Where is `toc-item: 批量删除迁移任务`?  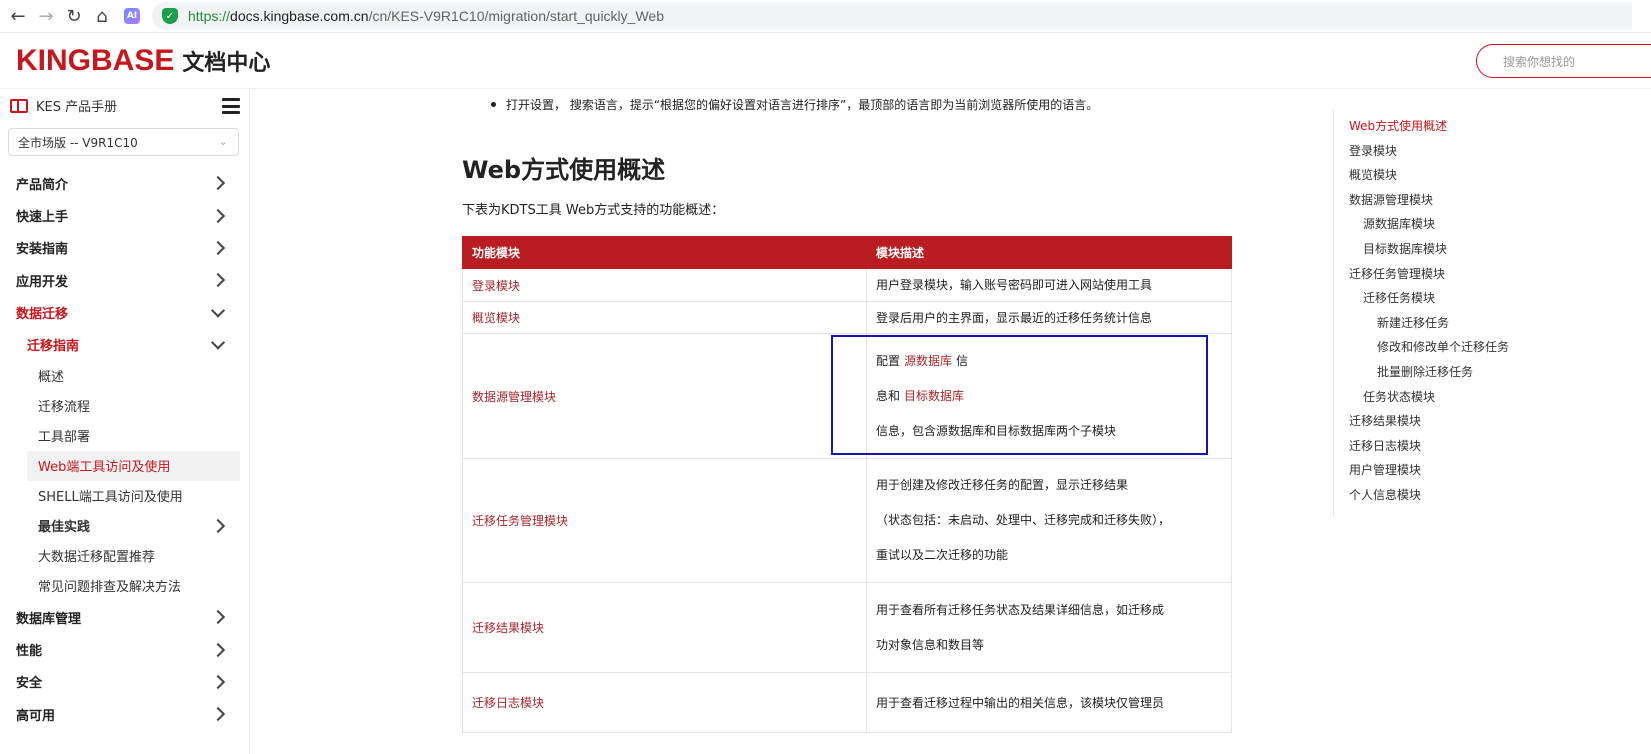 toc-item: 批量删除迁移任务 is located at coordinates (1425, 371).